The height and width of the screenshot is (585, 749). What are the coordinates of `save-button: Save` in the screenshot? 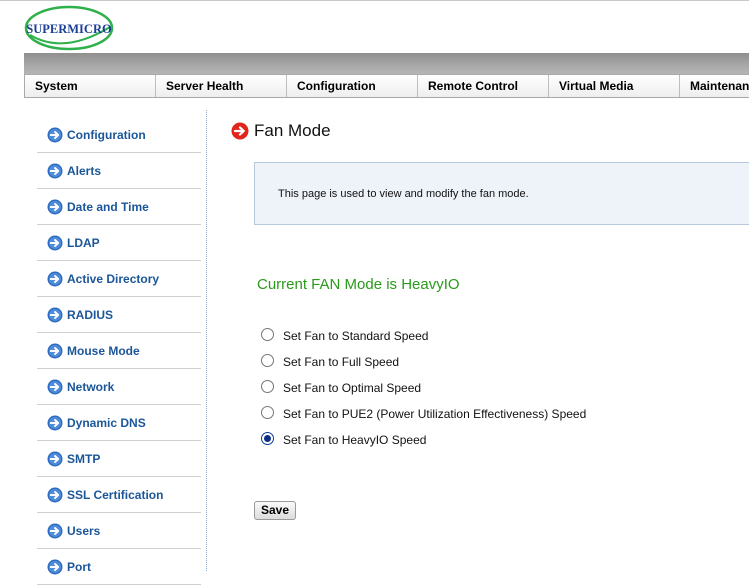 It's located at (275, 510).